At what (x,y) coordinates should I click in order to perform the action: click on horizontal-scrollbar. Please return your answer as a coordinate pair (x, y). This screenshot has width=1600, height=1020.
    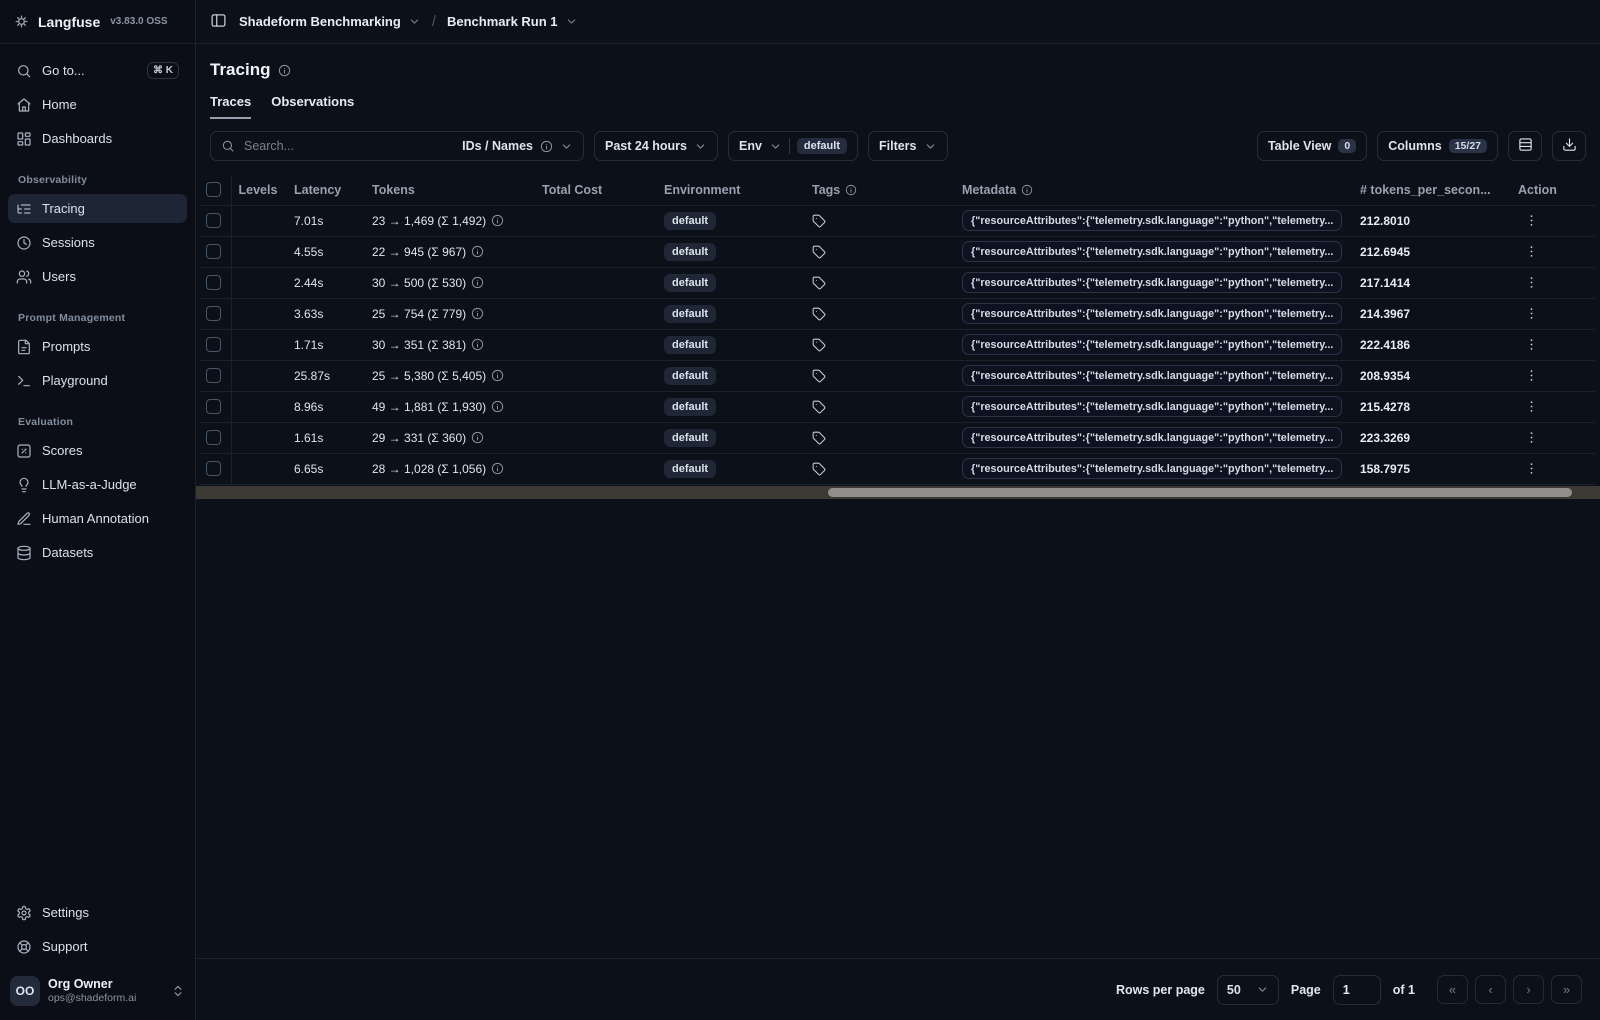
    Looking at the image, I should click on (898, 492).